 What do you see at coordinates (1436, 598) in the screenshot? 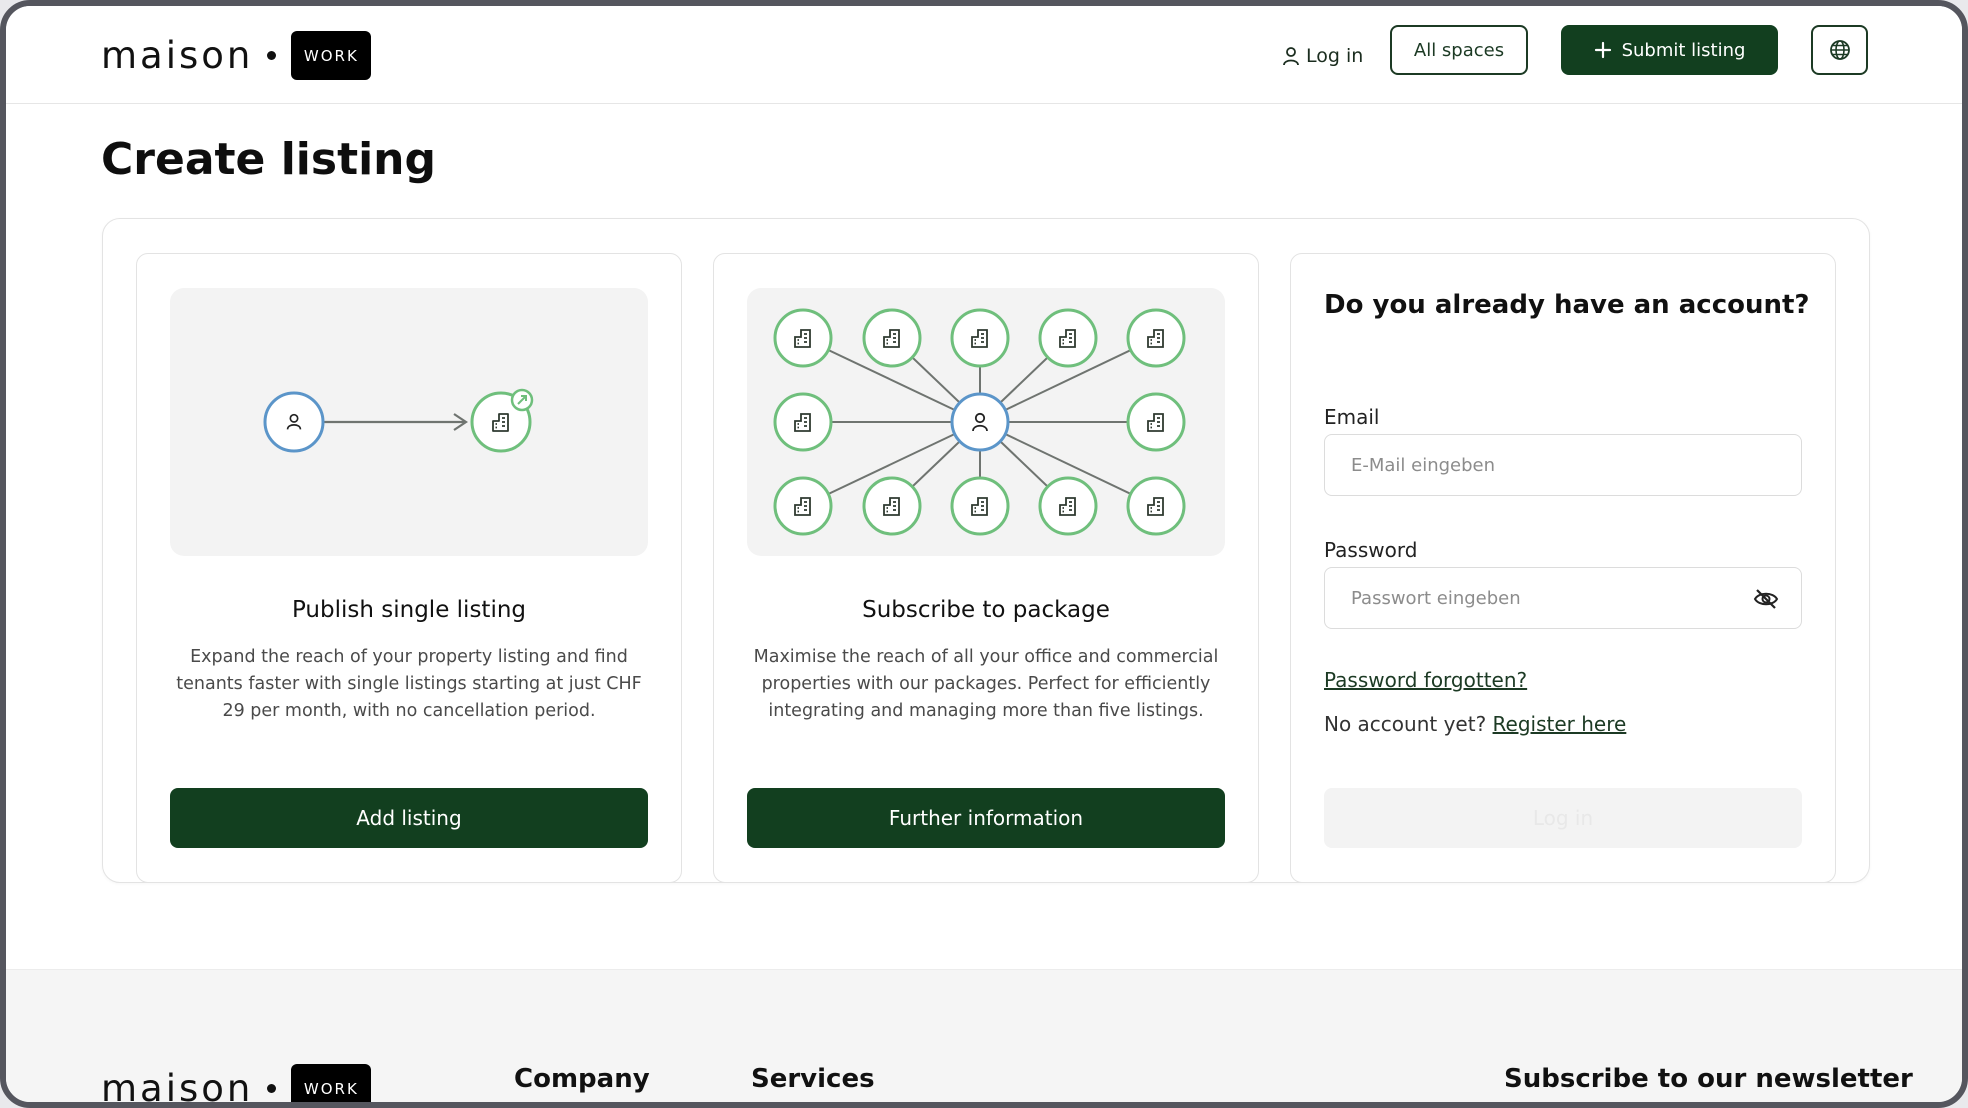
I see `password-placeholder: Passwort eingeben` at bounding box center [1436, 598].